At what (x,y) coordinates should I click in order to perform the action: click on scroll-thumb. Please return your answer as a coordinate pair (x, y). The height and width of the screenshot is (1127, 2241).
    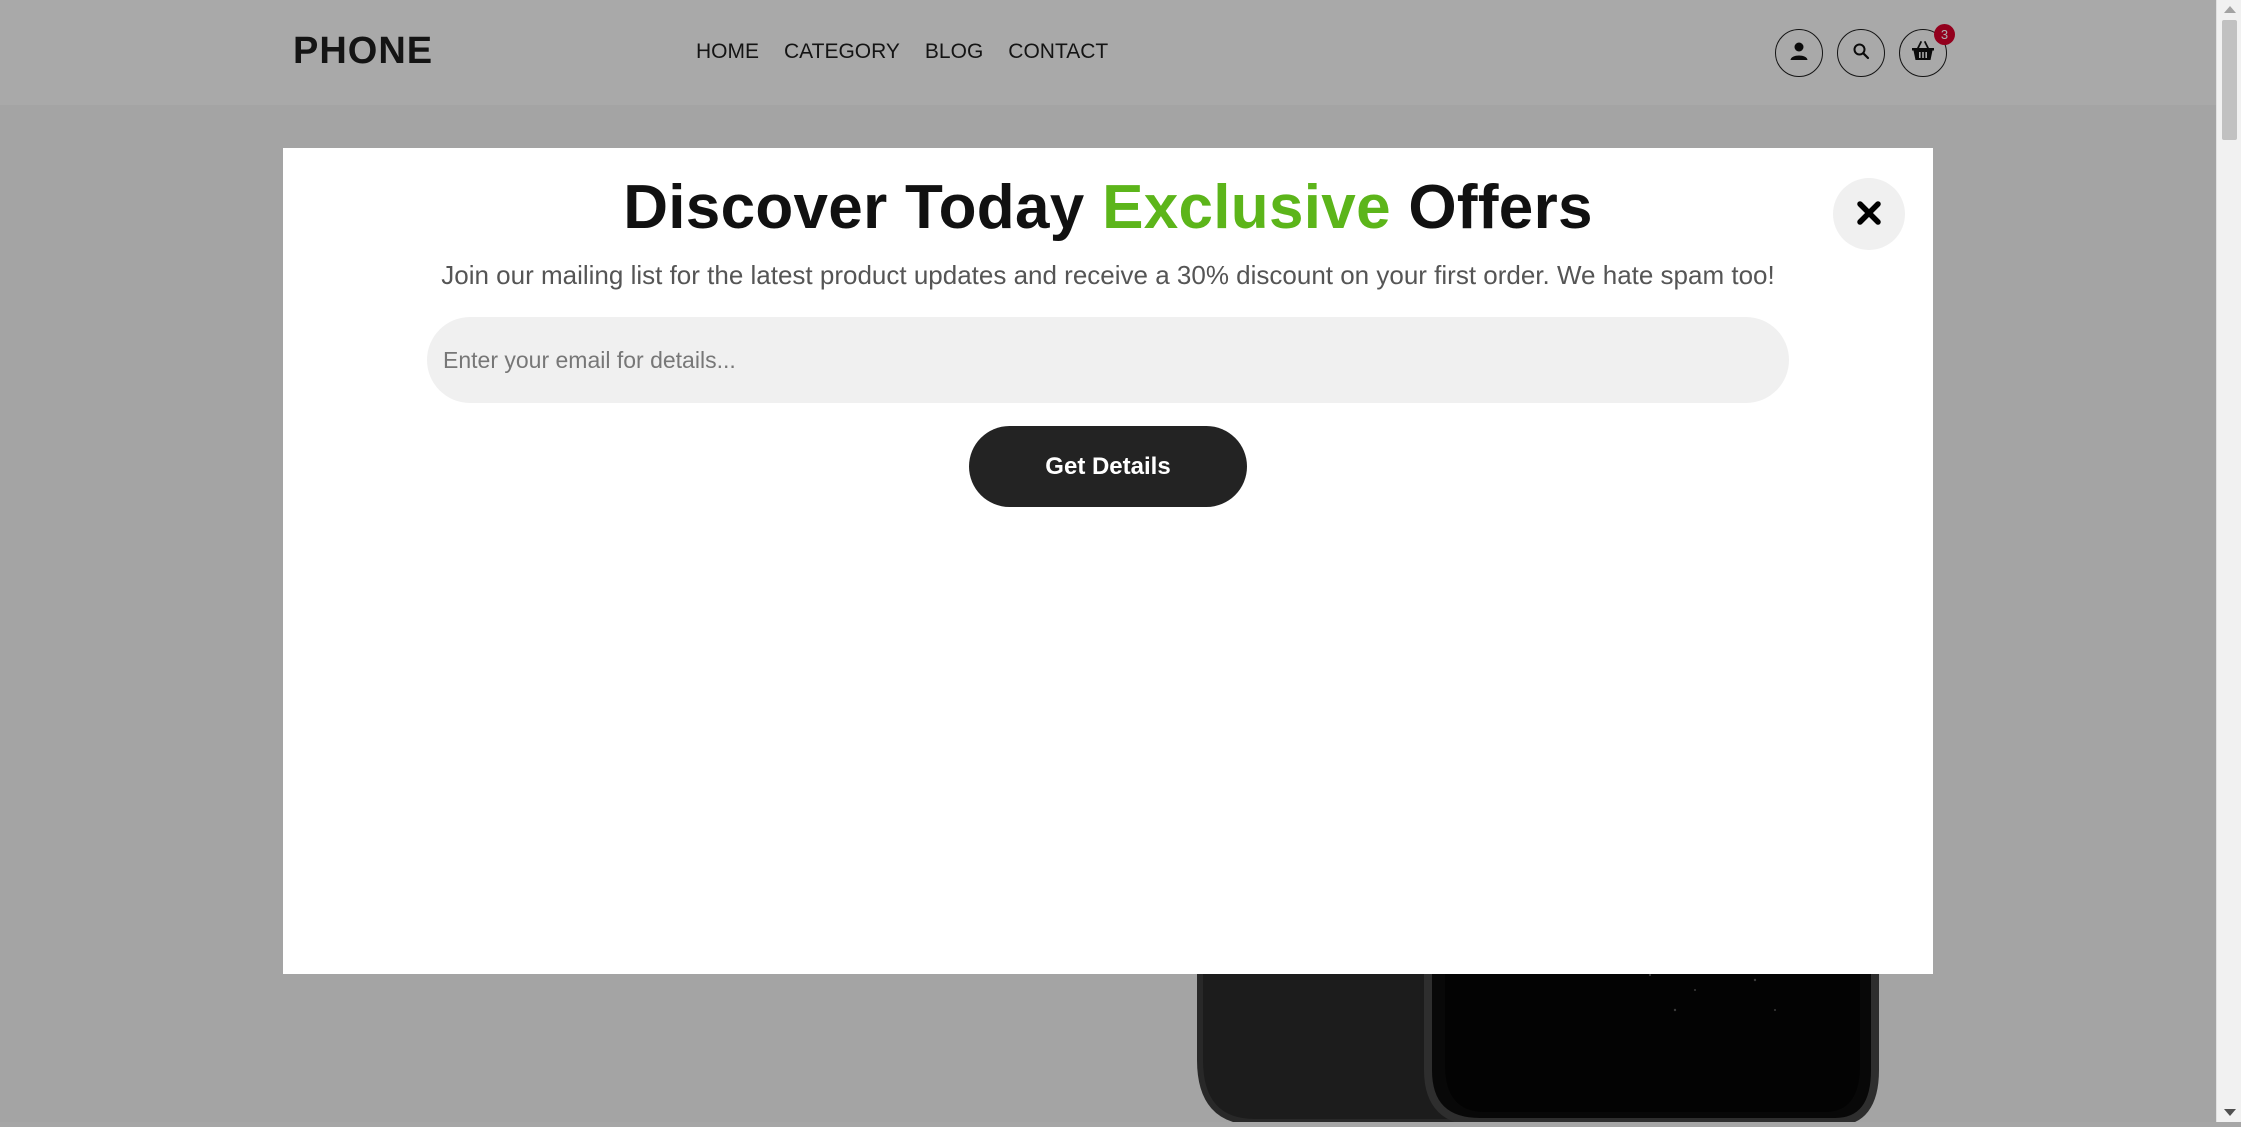
    Looking at the image, I should click on (2229, 80).